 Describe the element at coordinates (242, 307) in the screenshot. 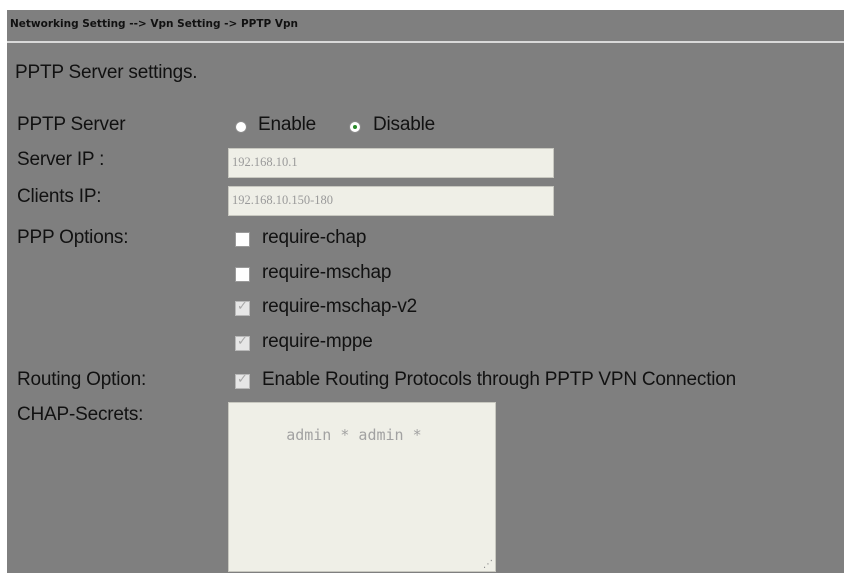

I see `require-mschap-v2-checkbox` at that location.